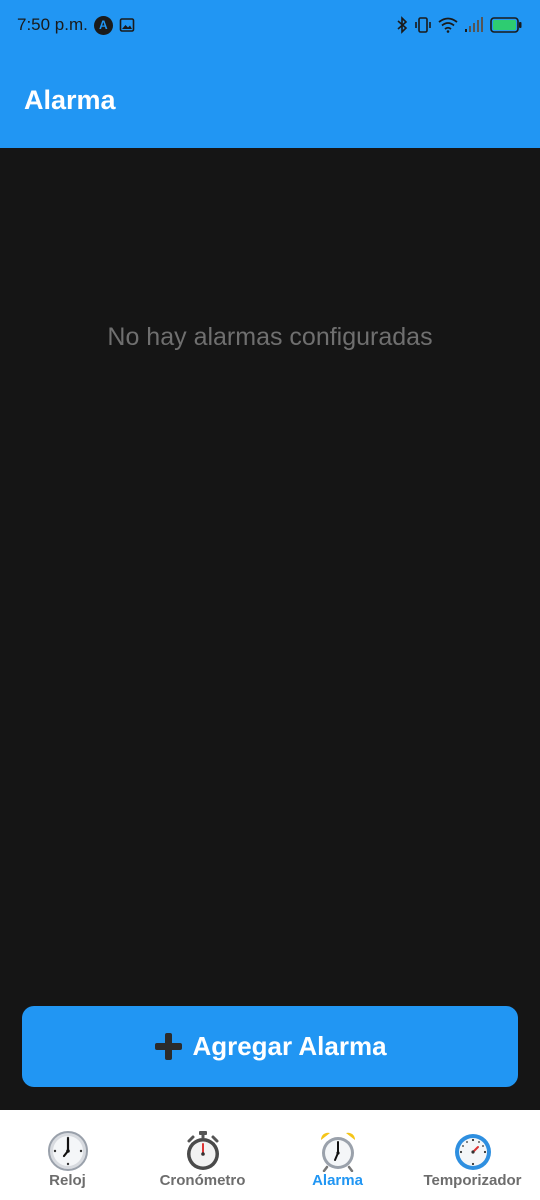 The width and height of the screenshot is (540, 1200). What do you see at coordinates (168, 1046) in the screenshot?
I see `plus-icon` at bounding box center [168, 1046].